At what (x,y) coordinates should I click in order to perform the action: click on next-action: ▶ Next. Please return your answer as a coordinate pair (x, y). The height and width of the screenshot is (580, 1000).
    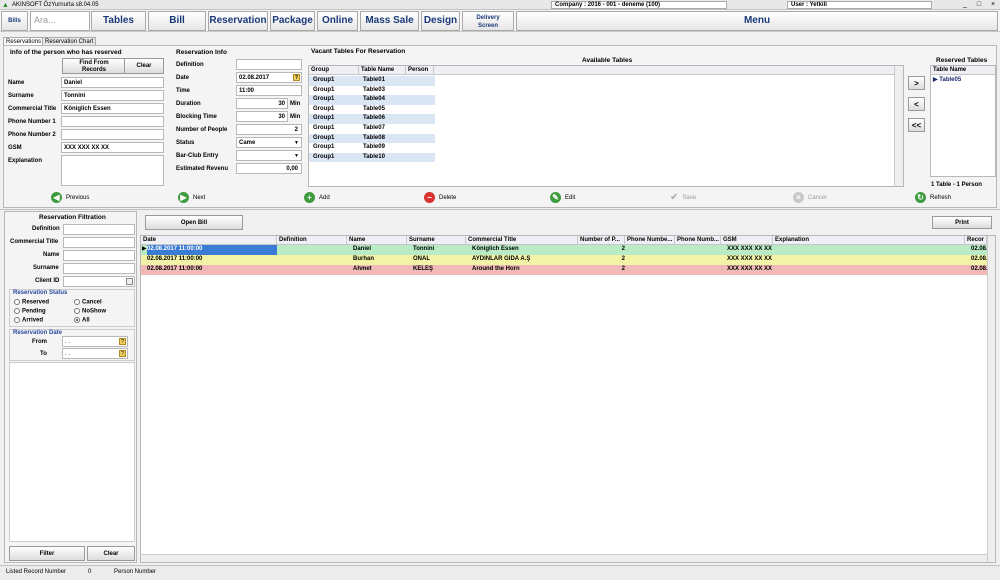
    Looking at the image, I should click on (191, 197).